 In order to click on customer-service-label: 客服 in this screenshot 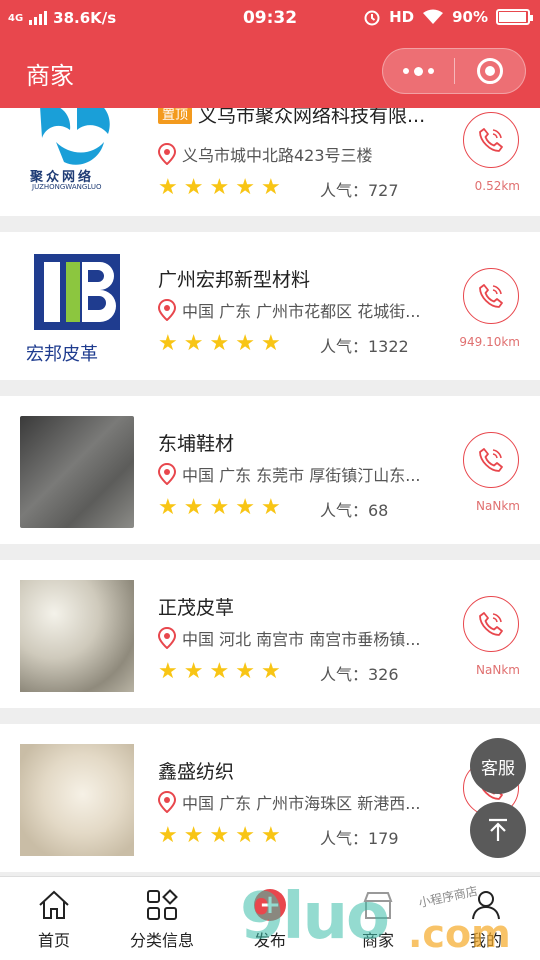, I will do `click(498, 768)`.